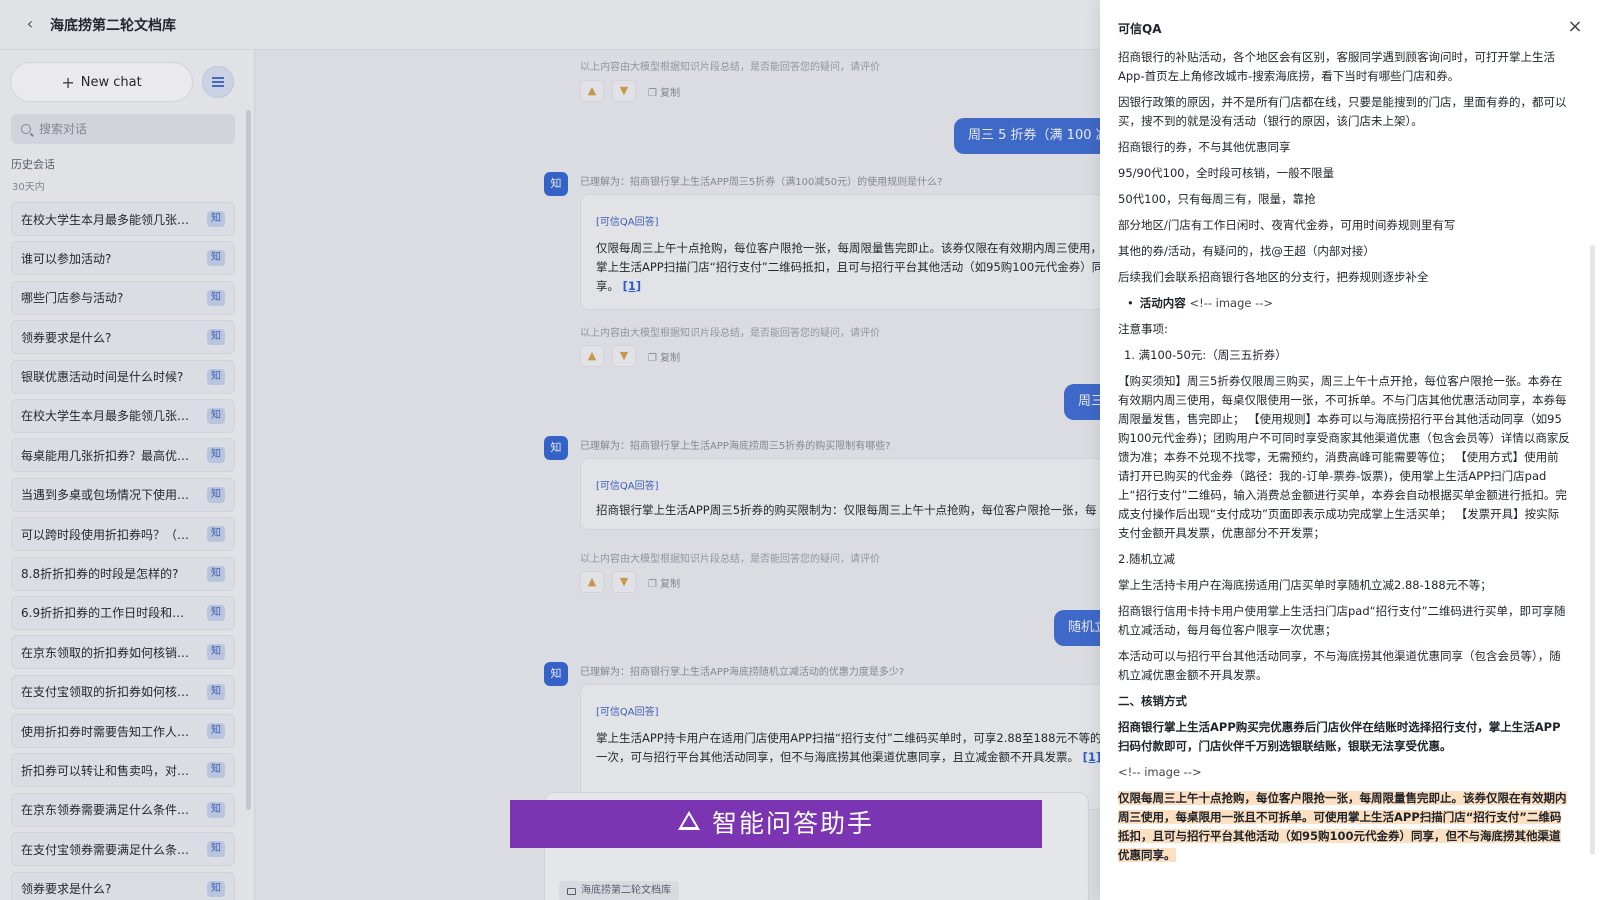  Describe the element at coordinates (1305, 585) in the screenshot. I see `paragraph: 掌上生活持卡用户在海底捞适用门店买单时享随机立减2.88-188元不等；` at that location.